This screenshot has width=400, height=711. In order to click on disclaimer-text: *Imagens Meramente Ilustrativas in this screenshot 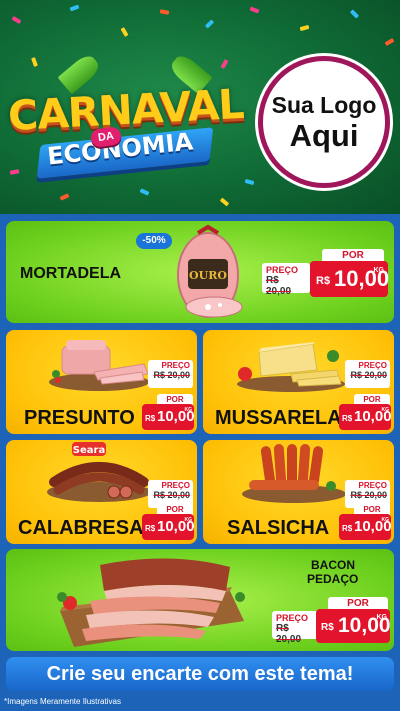, I will do `click(62, 701)`.